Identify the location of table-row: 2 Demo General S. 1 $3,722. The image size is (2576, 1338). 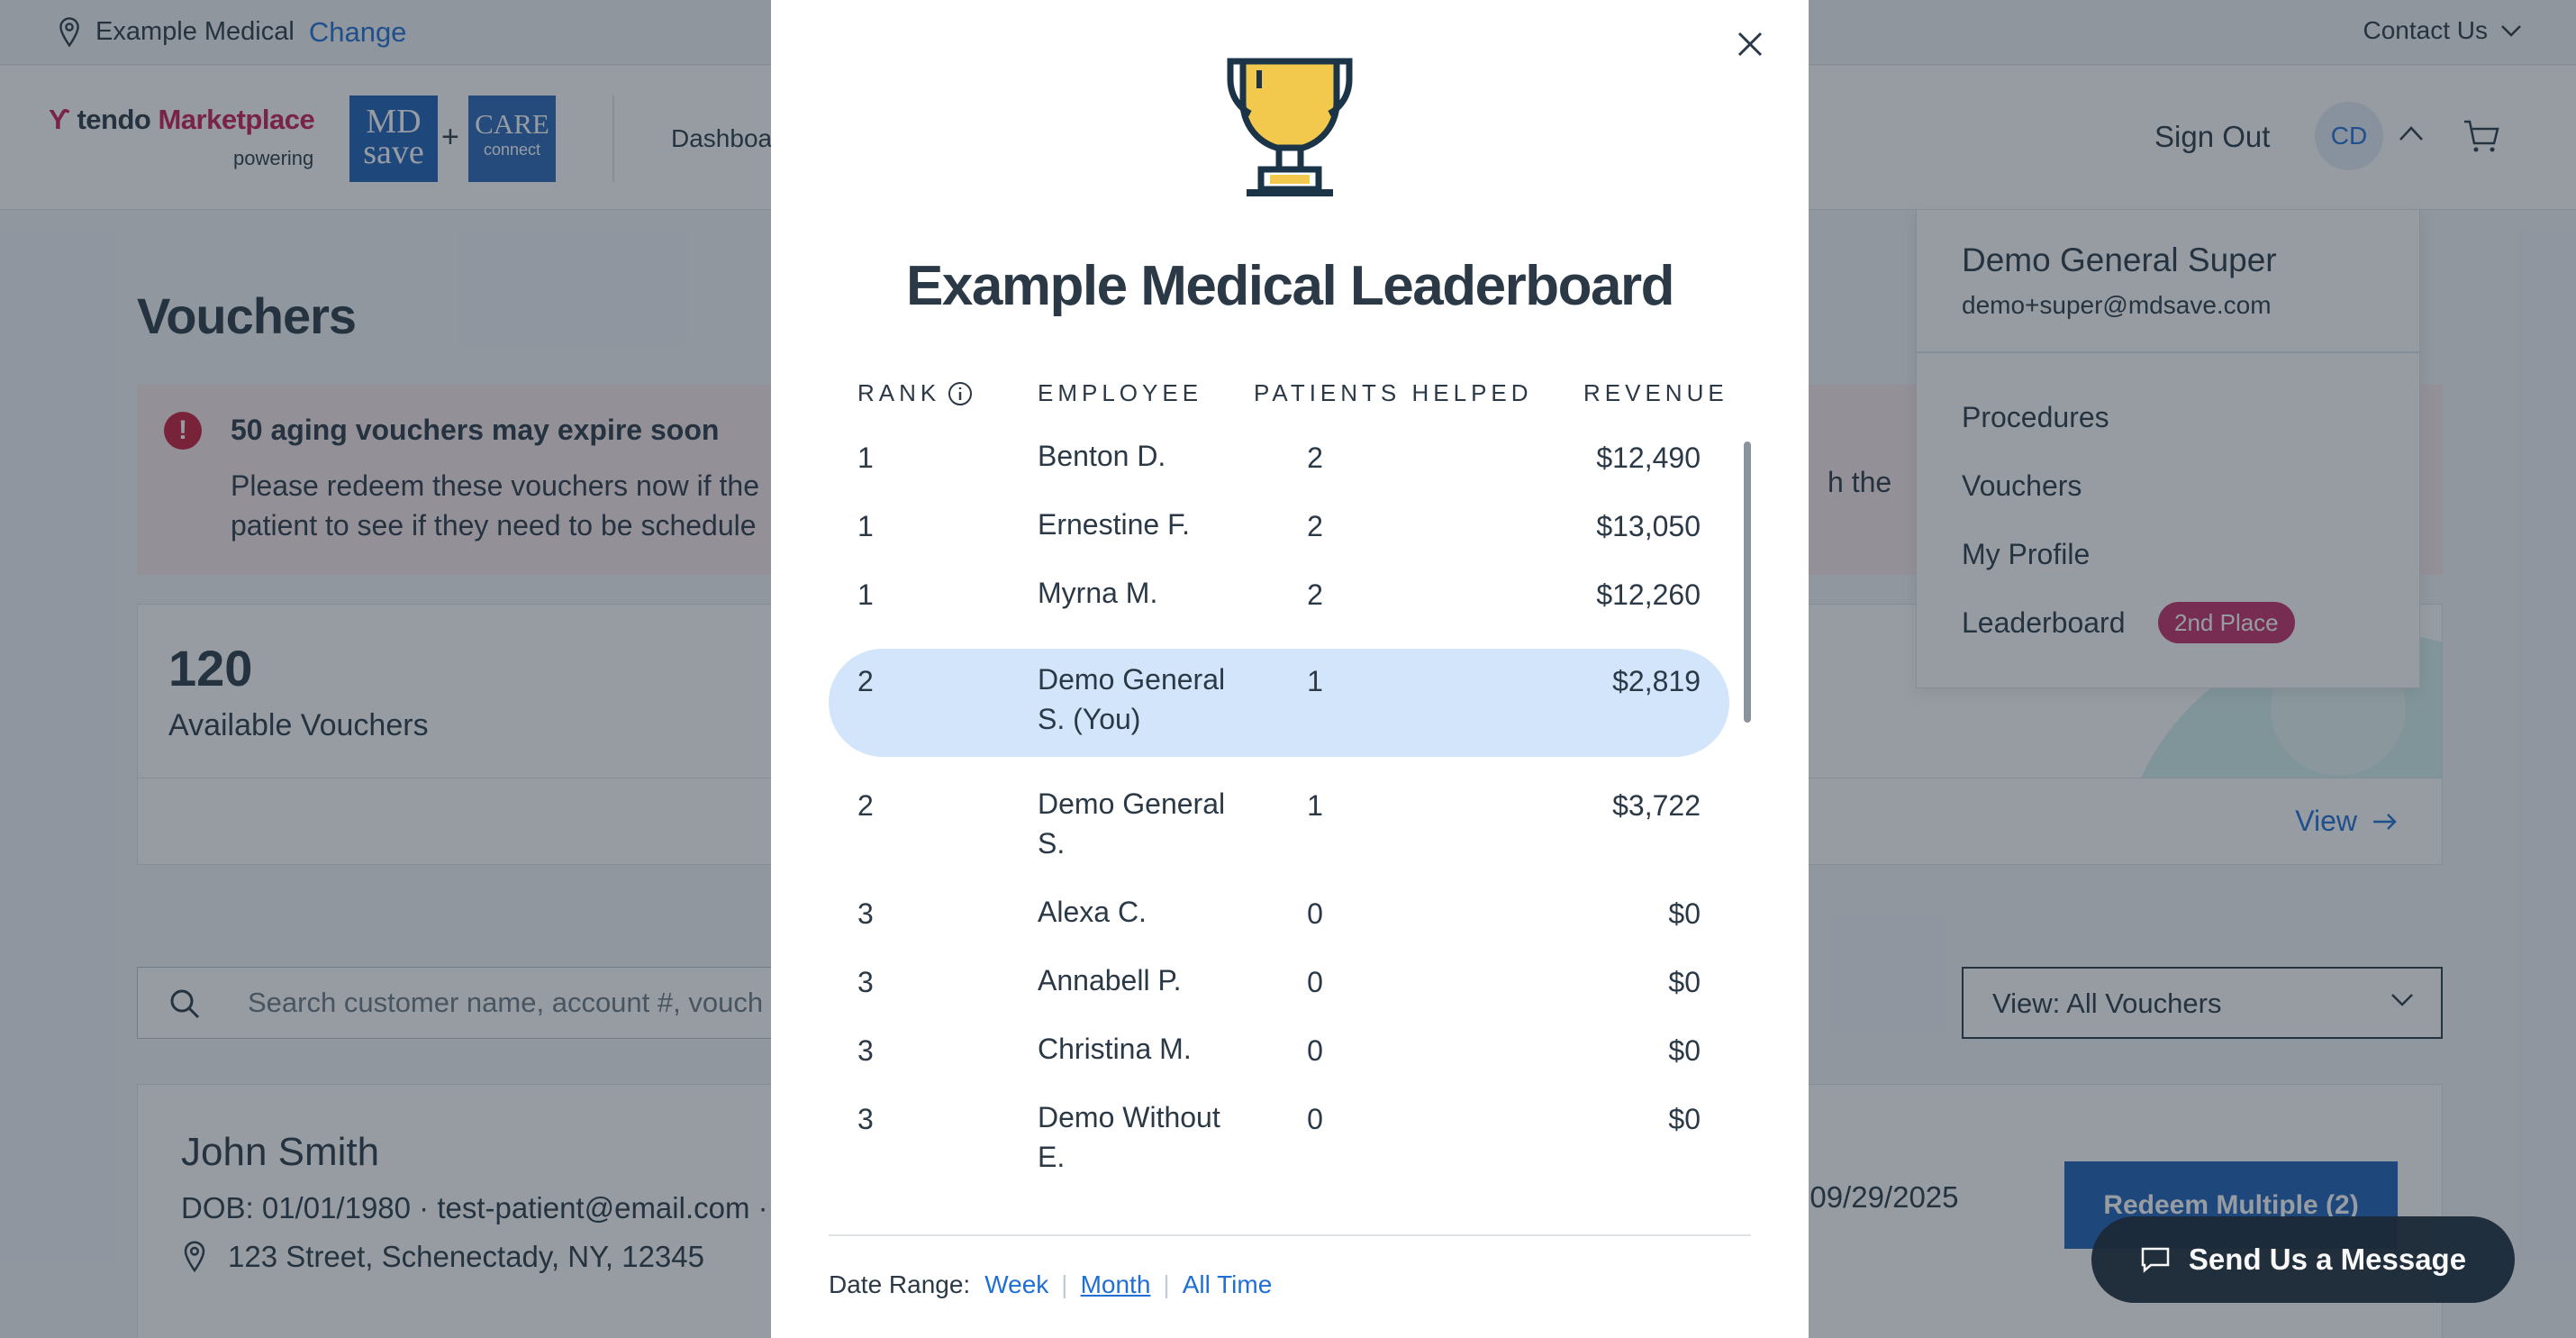
(1279, 825).